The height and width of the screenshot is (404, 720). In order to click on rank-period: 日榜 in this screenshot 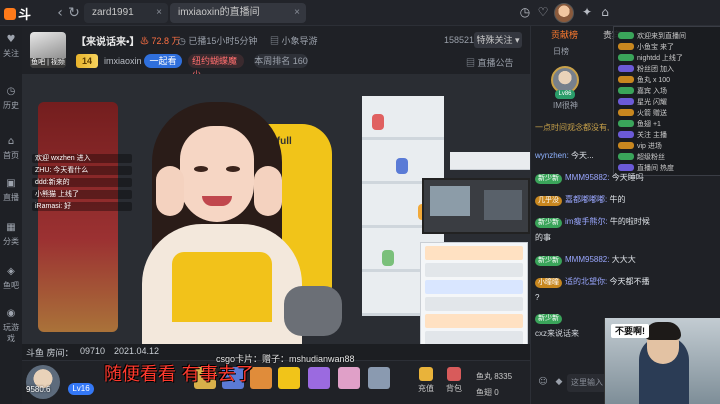, I will do `click(561, 51)`.